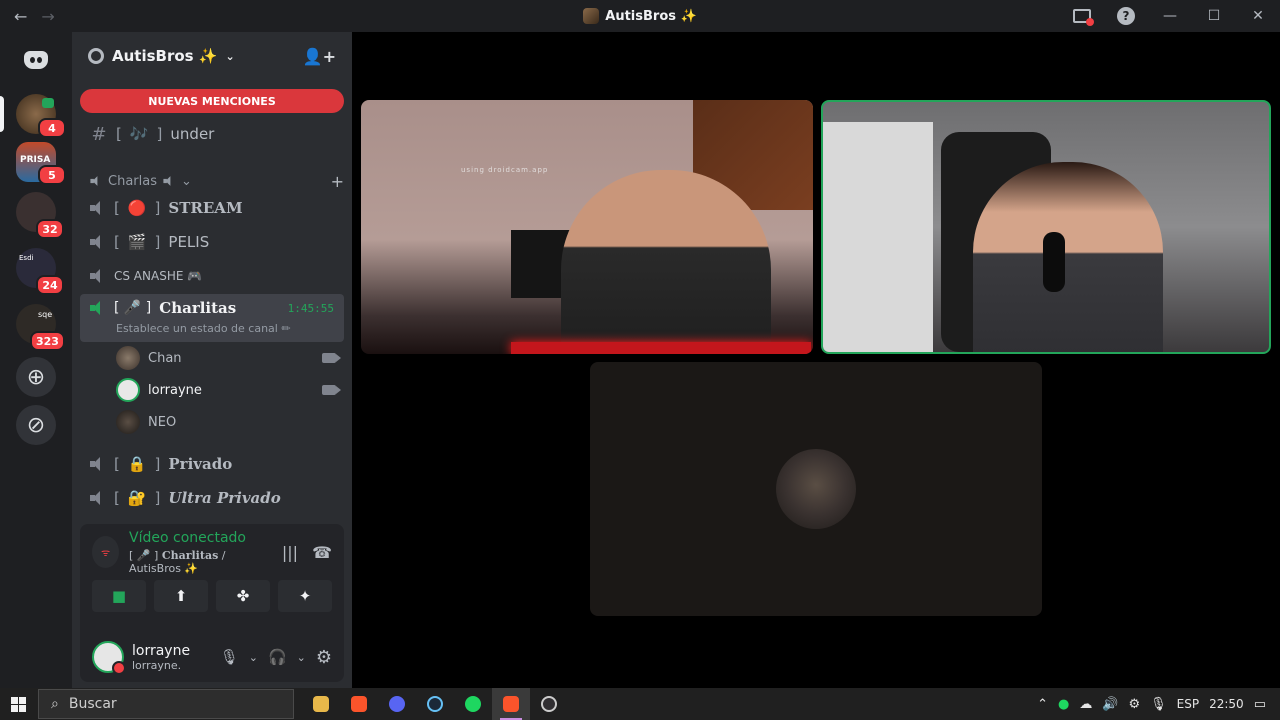 The width and height of the screenshot is (1280, 720). Describe the element at coordinates (587, 227) in the screenshot. I see `video-tile-chan: using droidcam.app` at that location.